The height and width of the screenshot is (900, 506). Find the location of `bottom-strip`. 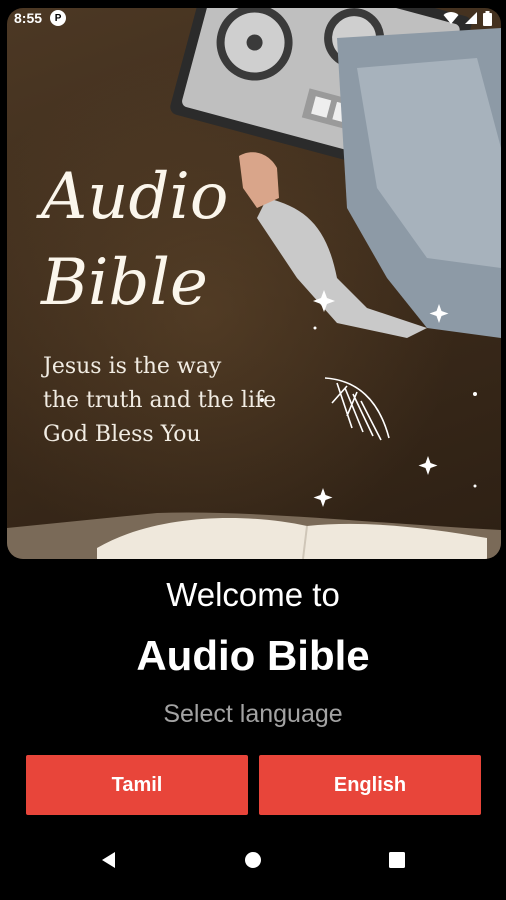

bottom-strip is located at coordinates (253, 896).